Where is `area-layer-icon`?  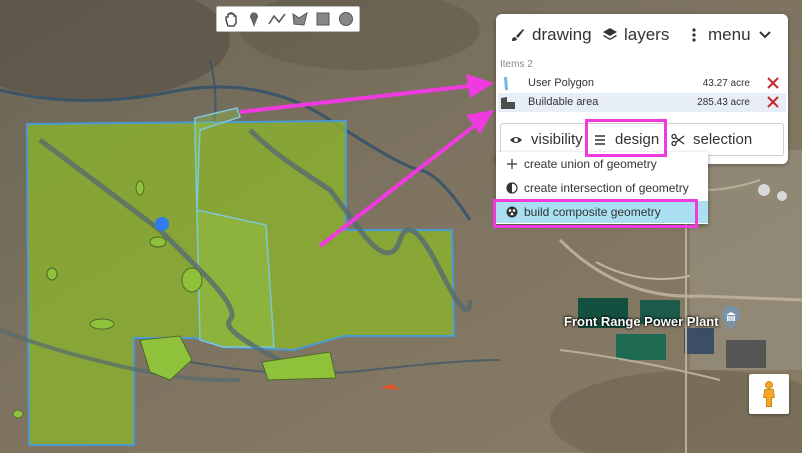
area-layer-icon is located at coordinates (508, 103).